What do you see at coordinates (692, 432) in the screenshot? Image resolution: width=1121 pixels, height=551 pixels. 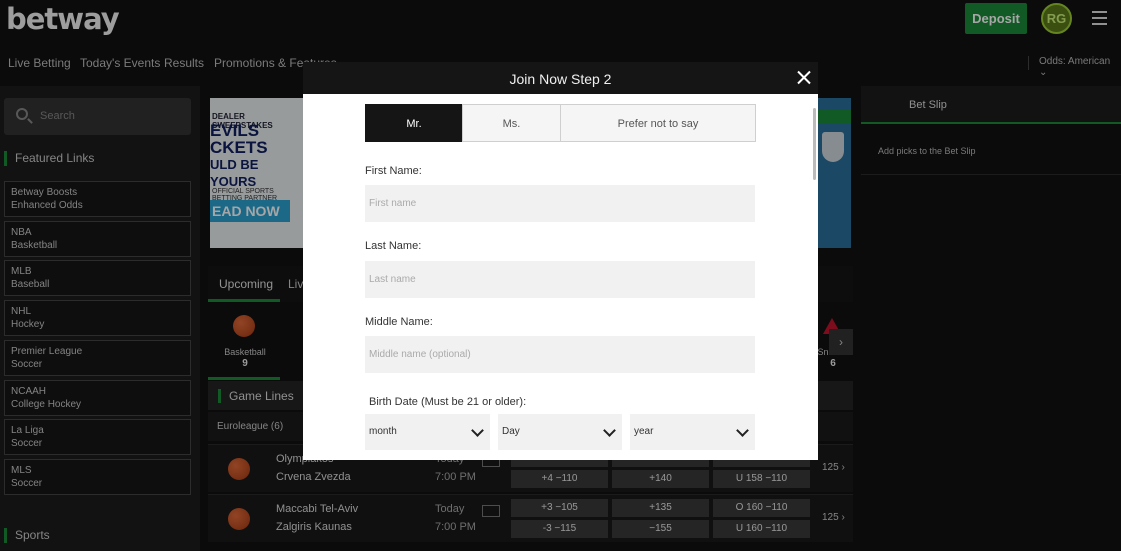 I see `birth-year-select: year` at bounding box center [692, 432].